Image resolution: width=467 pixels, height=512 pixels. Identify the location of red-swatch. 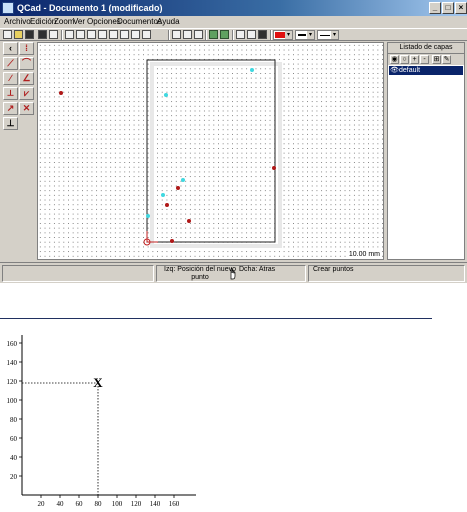
(280, 35).